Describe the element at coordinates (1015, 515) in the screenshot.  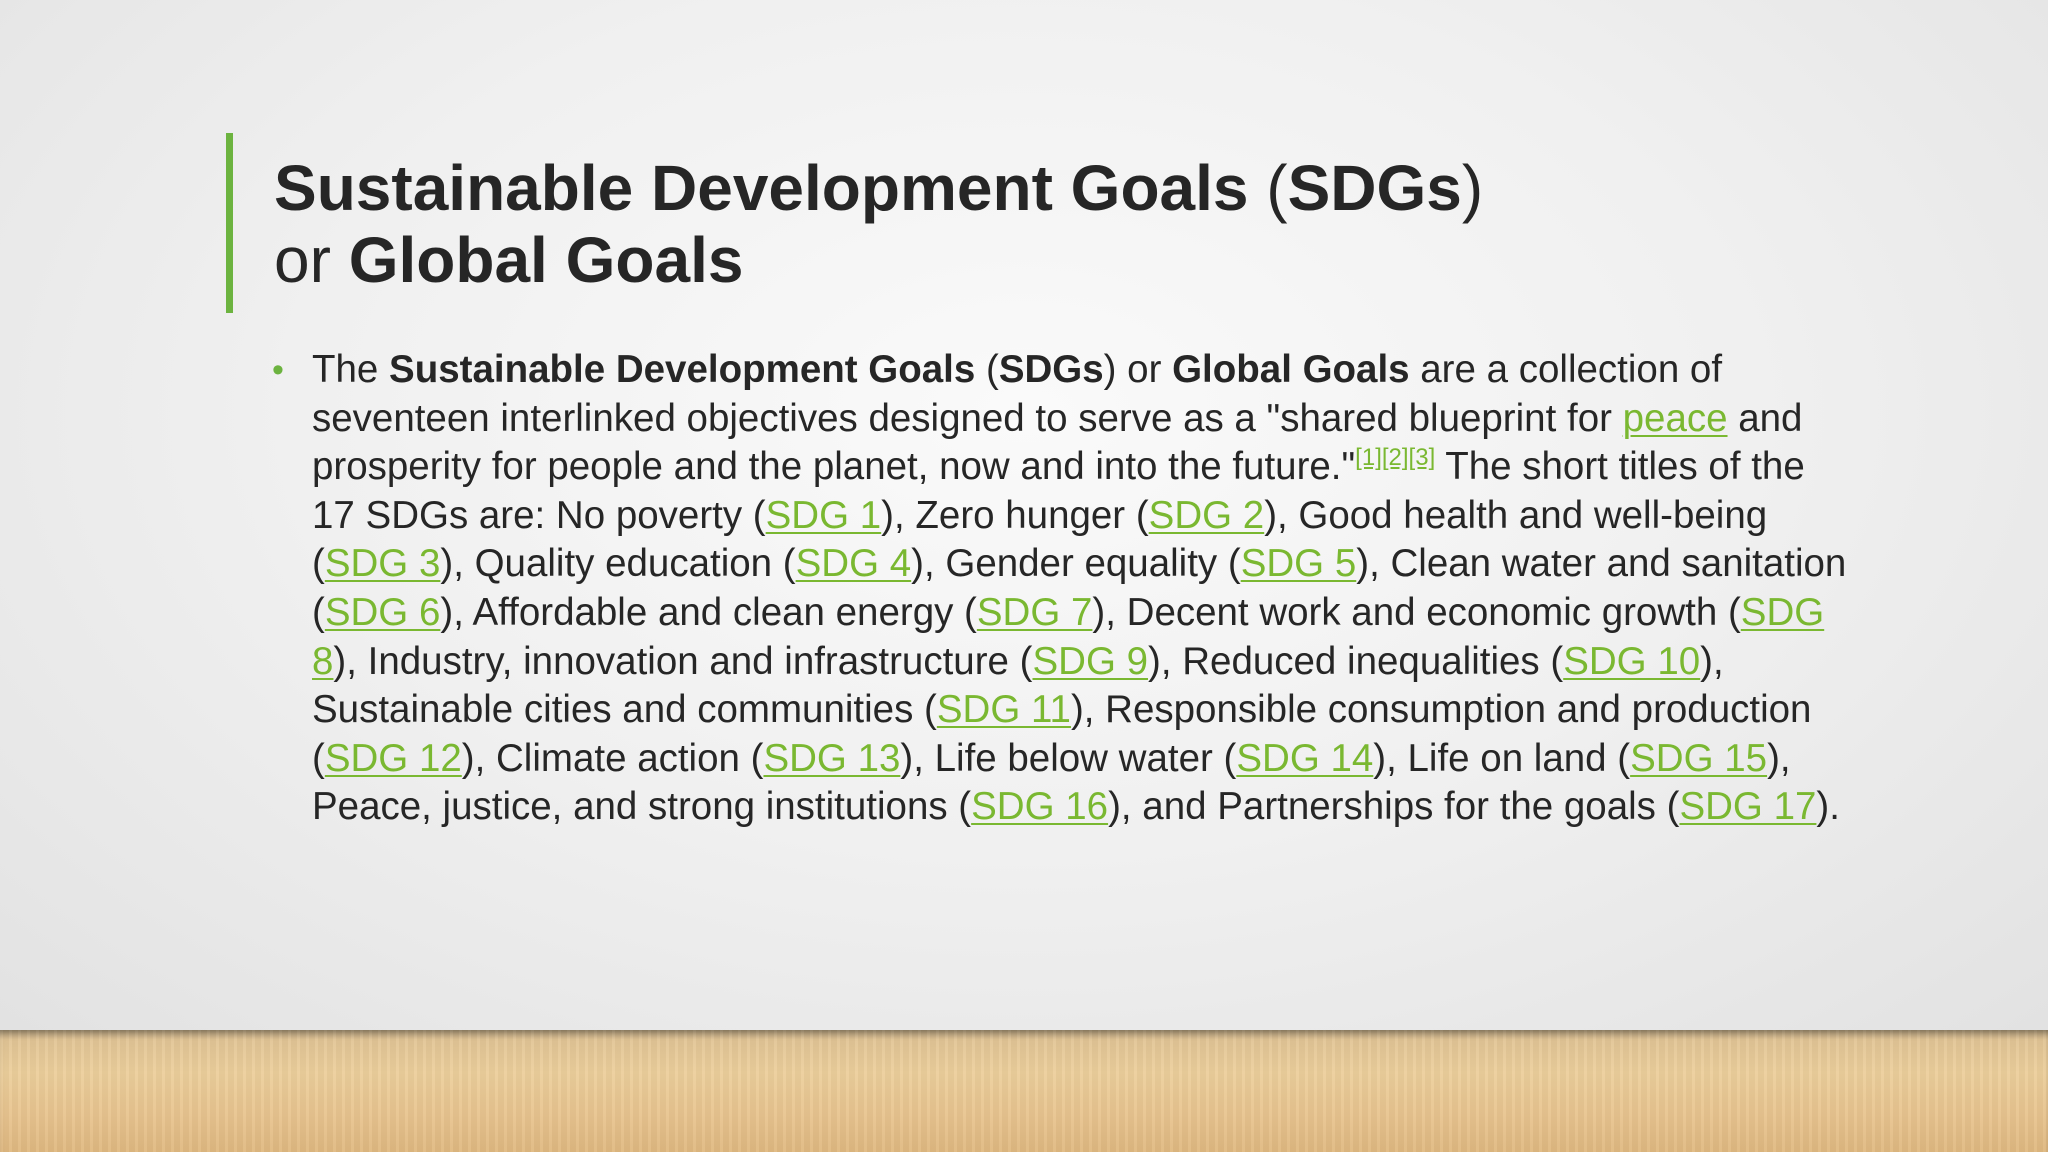
I see `body-text: ), Zero hunger (` at that location.